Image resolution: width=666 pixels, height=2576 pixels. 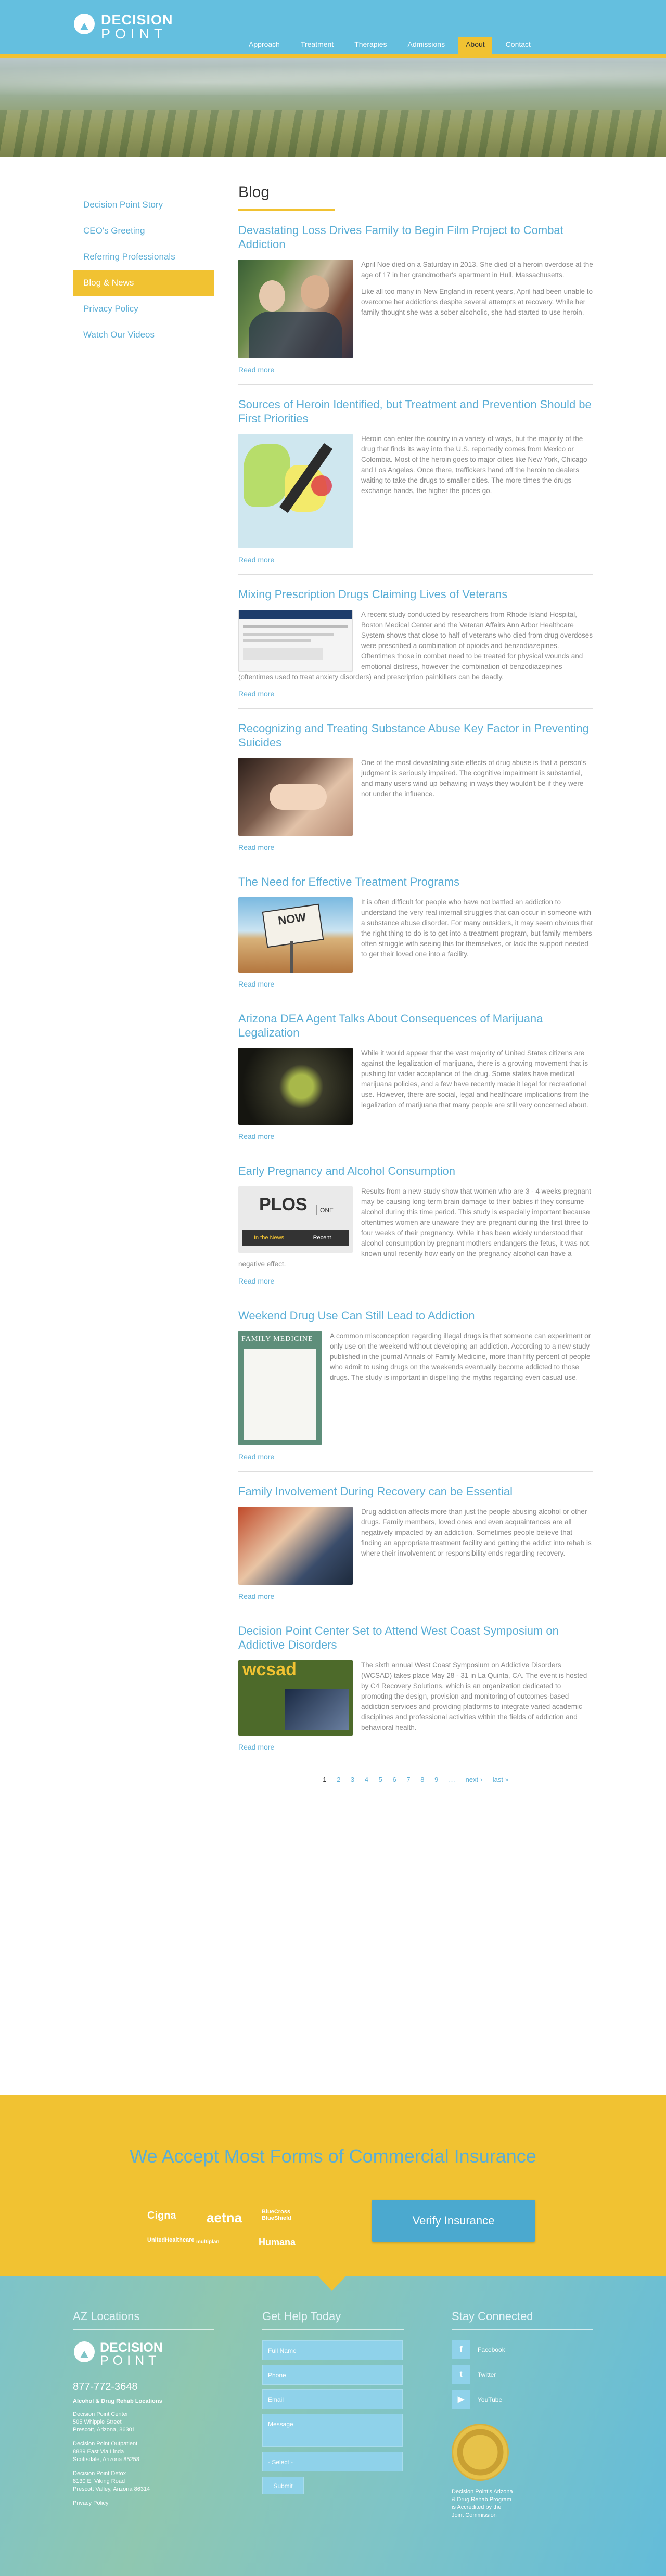 What do you see at coordinates (332, 2431) in the screenshot?
I see `message-field: Message` at bounding box center [332, 2431].